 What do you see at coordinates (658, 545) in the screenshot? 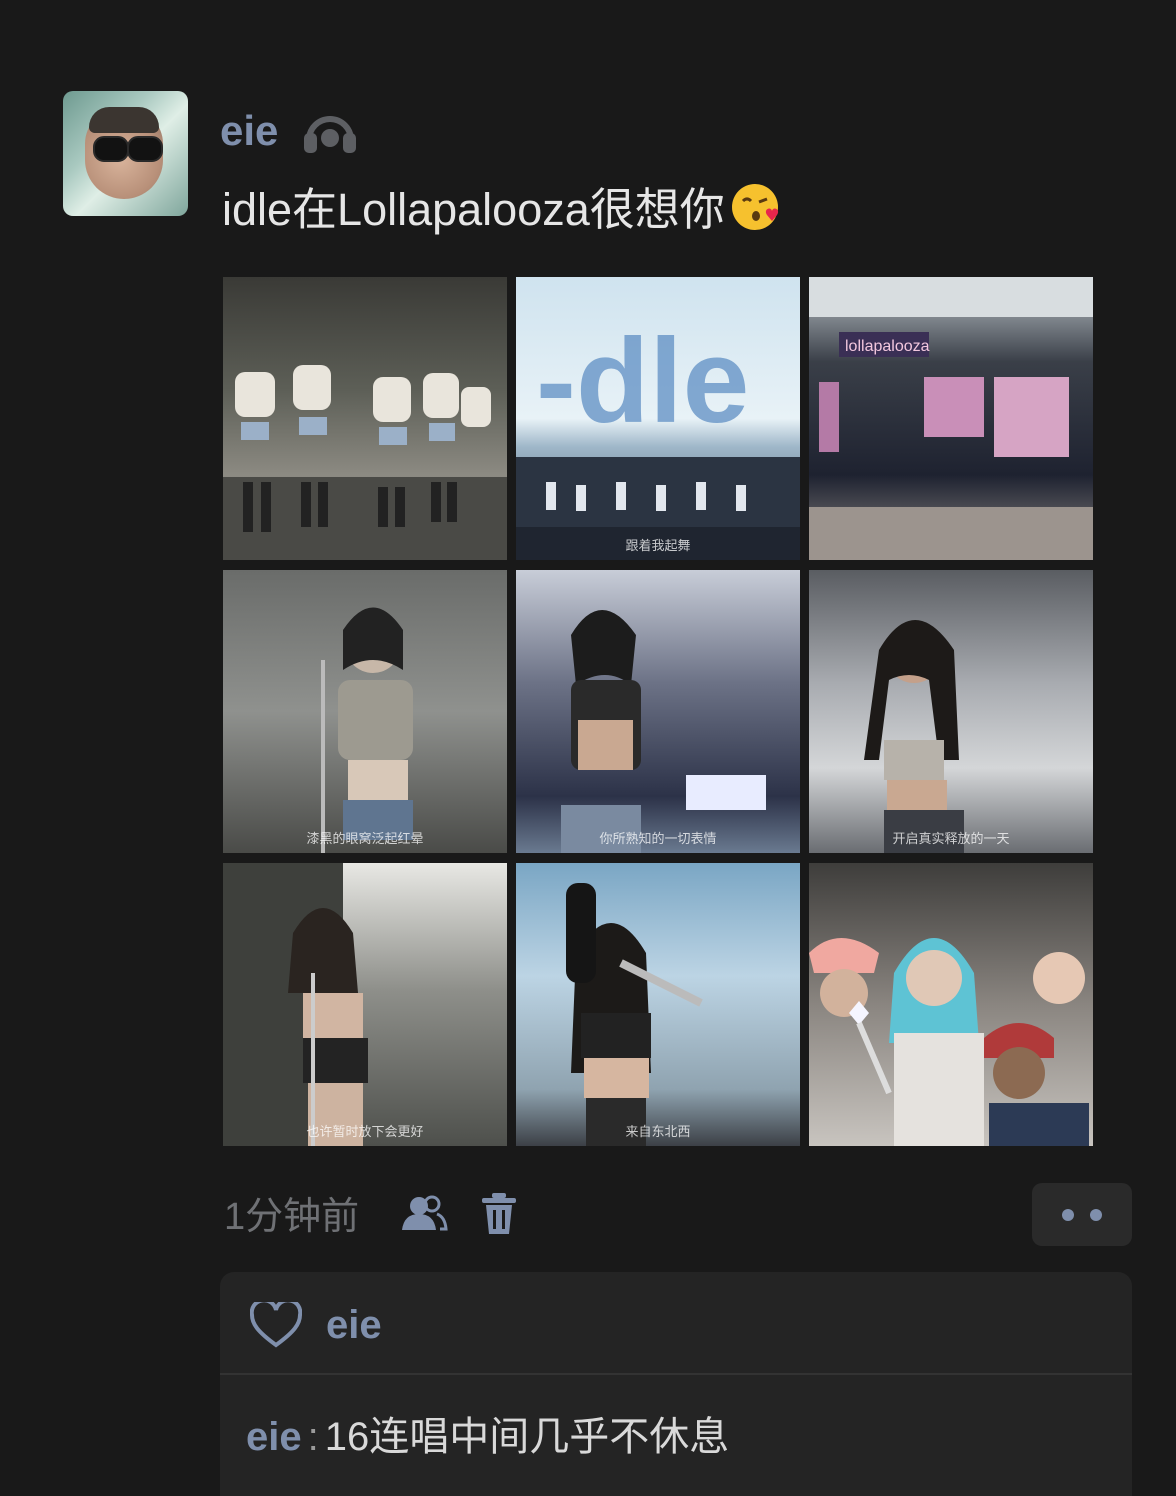
I see `photo-caption: 跟着我起舞` at bounding box center [658, 545].